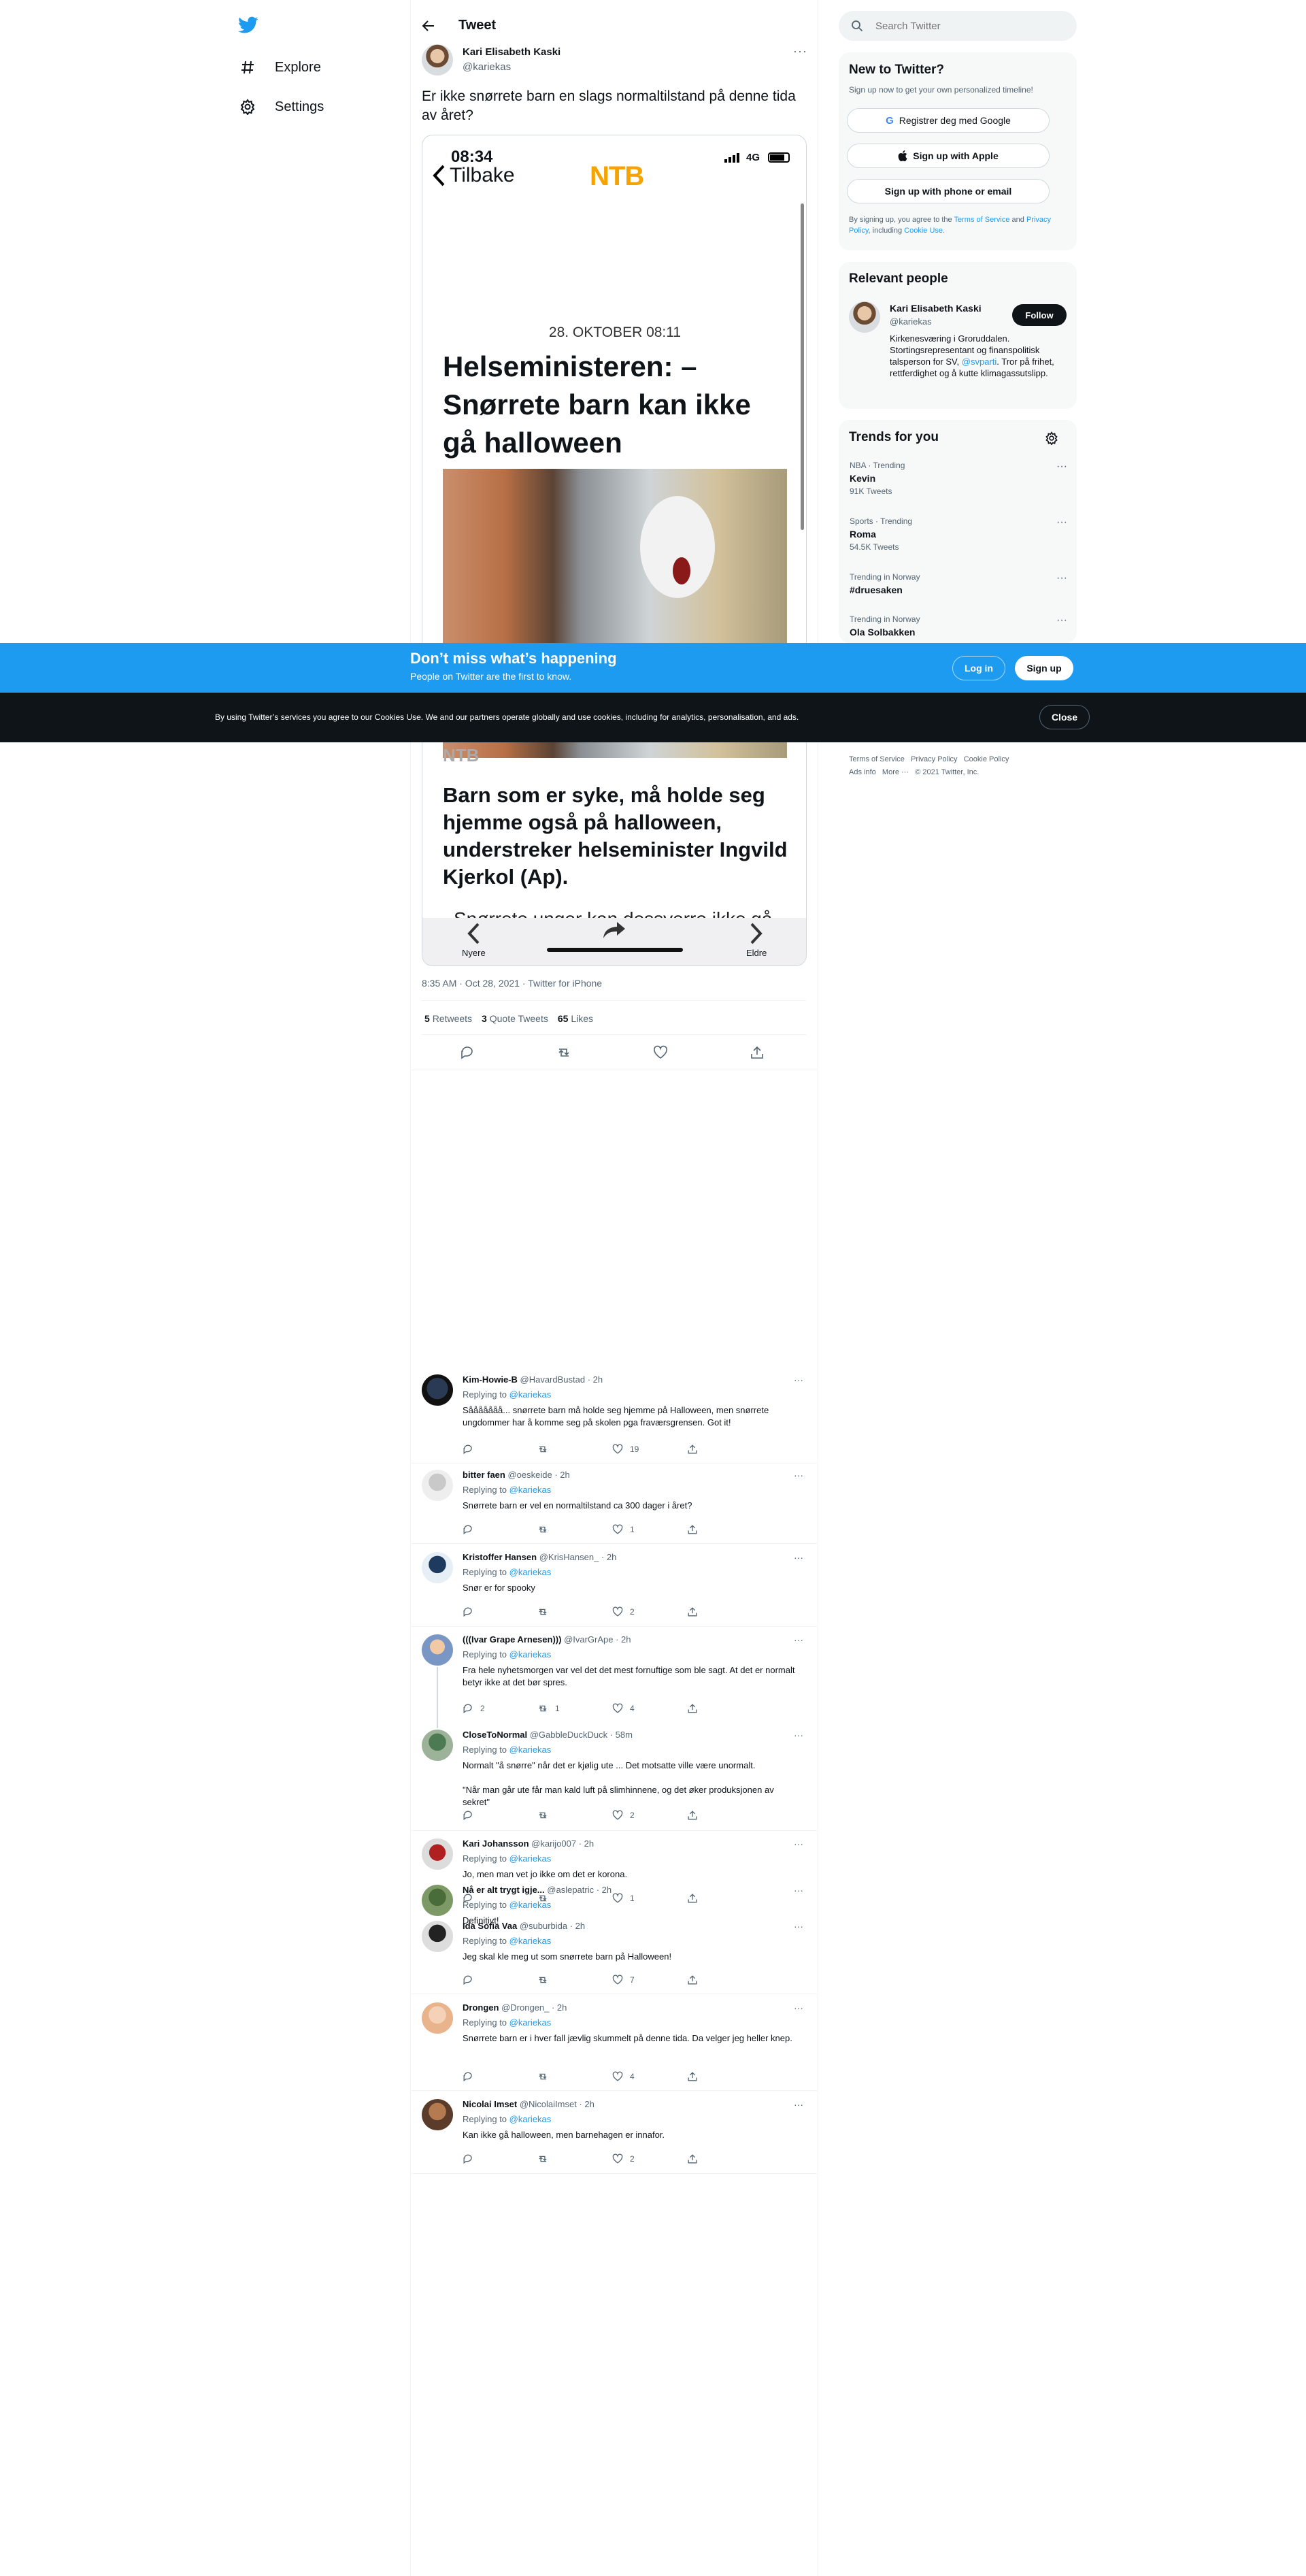  What do you see at coordinates (248, 25) in the screenshot?
I see `twitter-logo-icon` at bounding box center [248, 25].